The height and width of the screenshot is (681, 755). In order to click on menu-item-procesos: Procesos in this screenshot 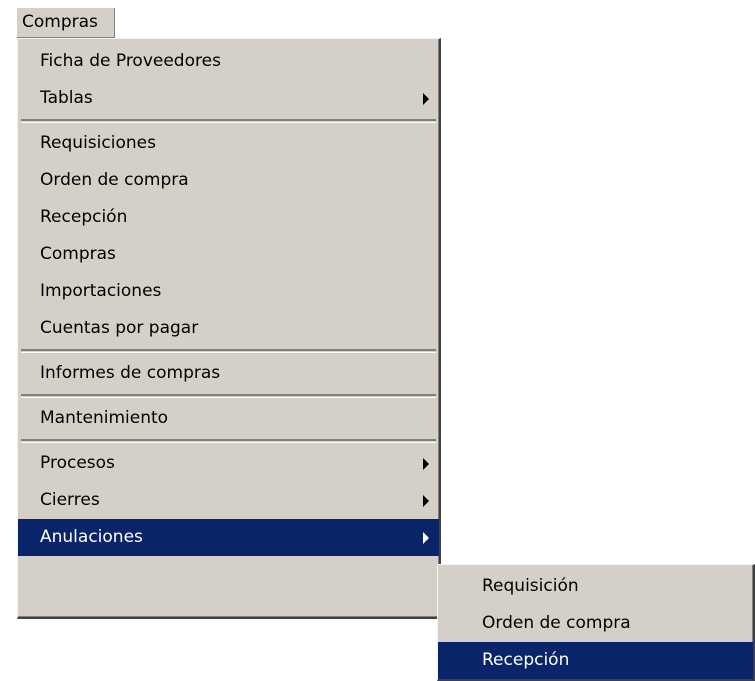, I will do `click(228, 463)`.